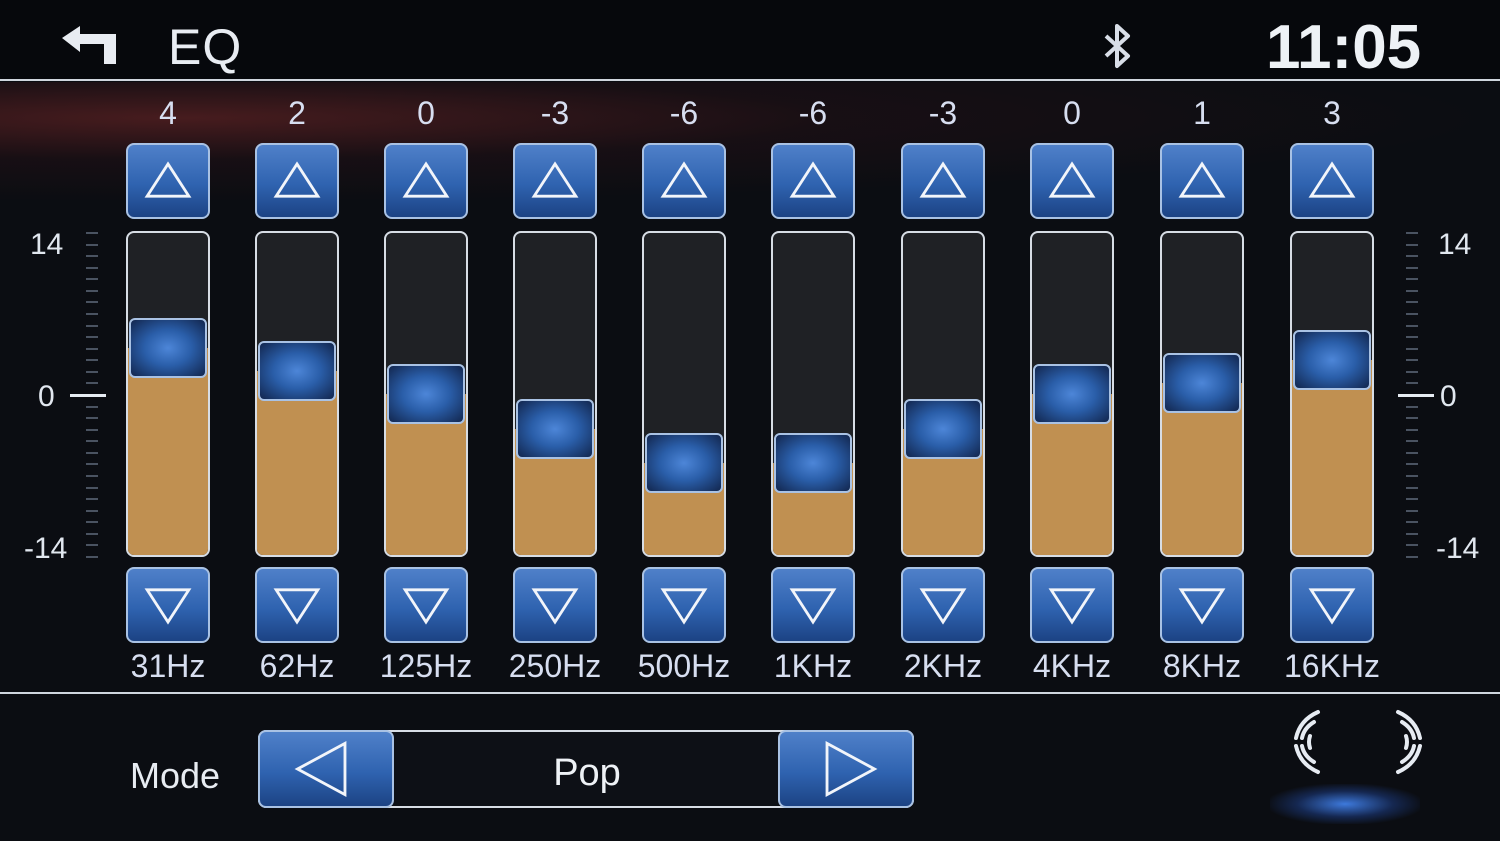 This screenshot has width=1500, height=841. I want to click on band-frequency-label: 8KHz, so click(1202, 666).